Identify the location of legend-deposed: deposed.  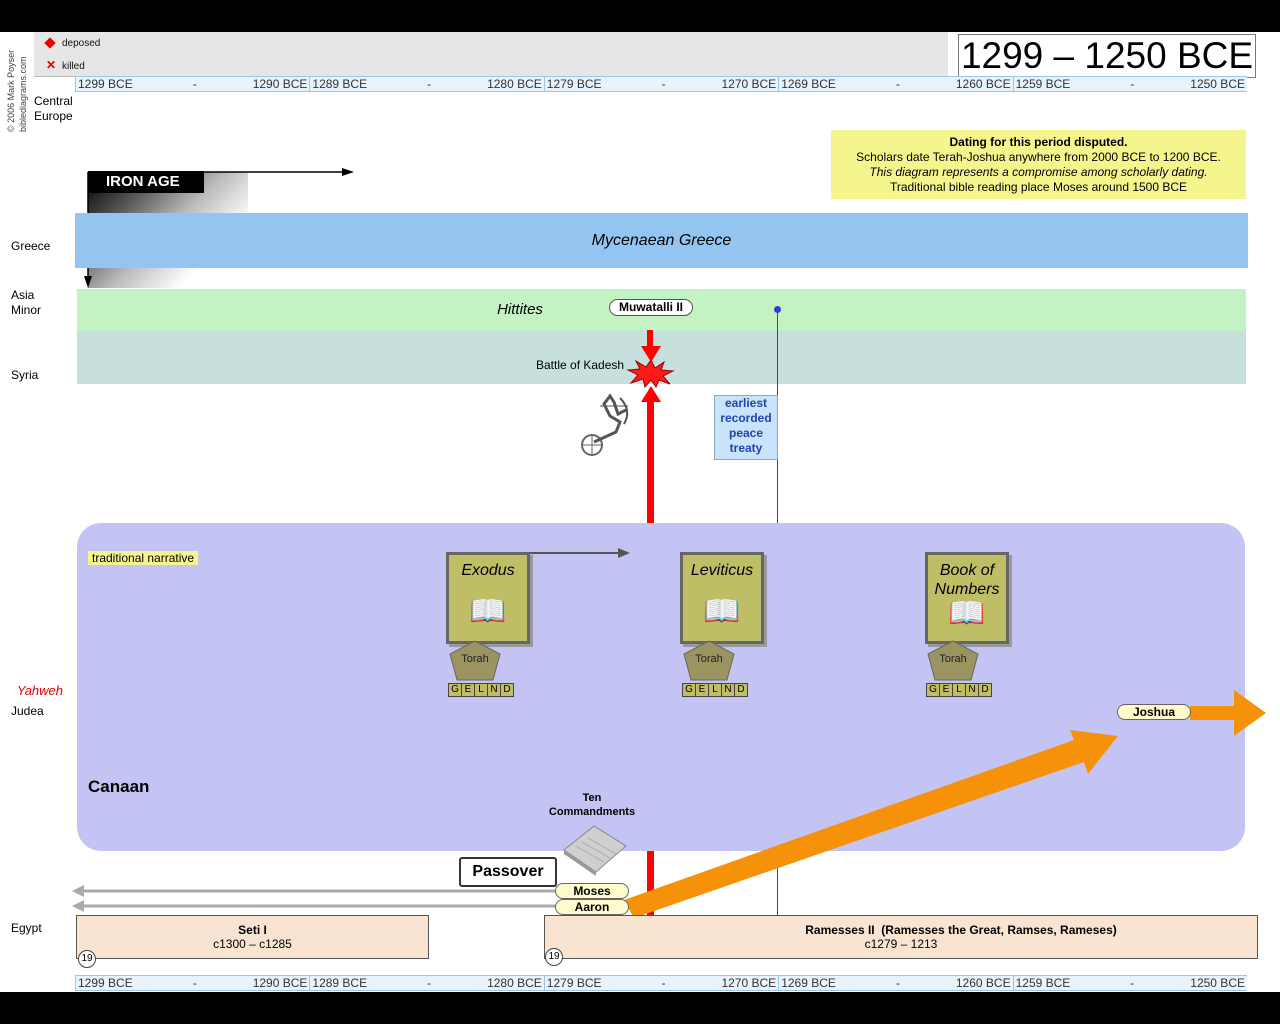
(72, 43).